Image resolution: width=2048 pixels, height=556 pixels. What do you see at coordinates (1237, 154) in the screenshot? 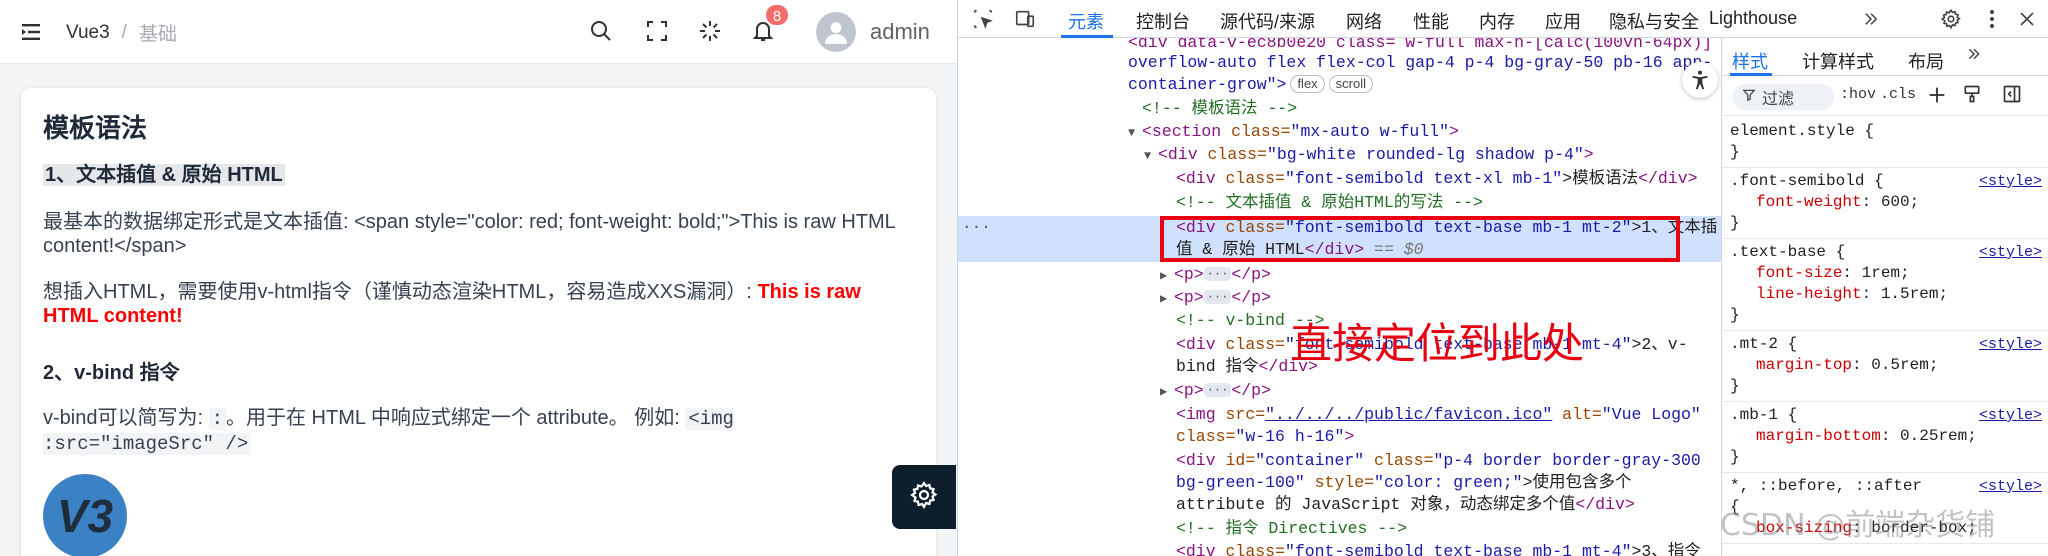
I see `attr-name: class=` at bounding box center [1237, 154].